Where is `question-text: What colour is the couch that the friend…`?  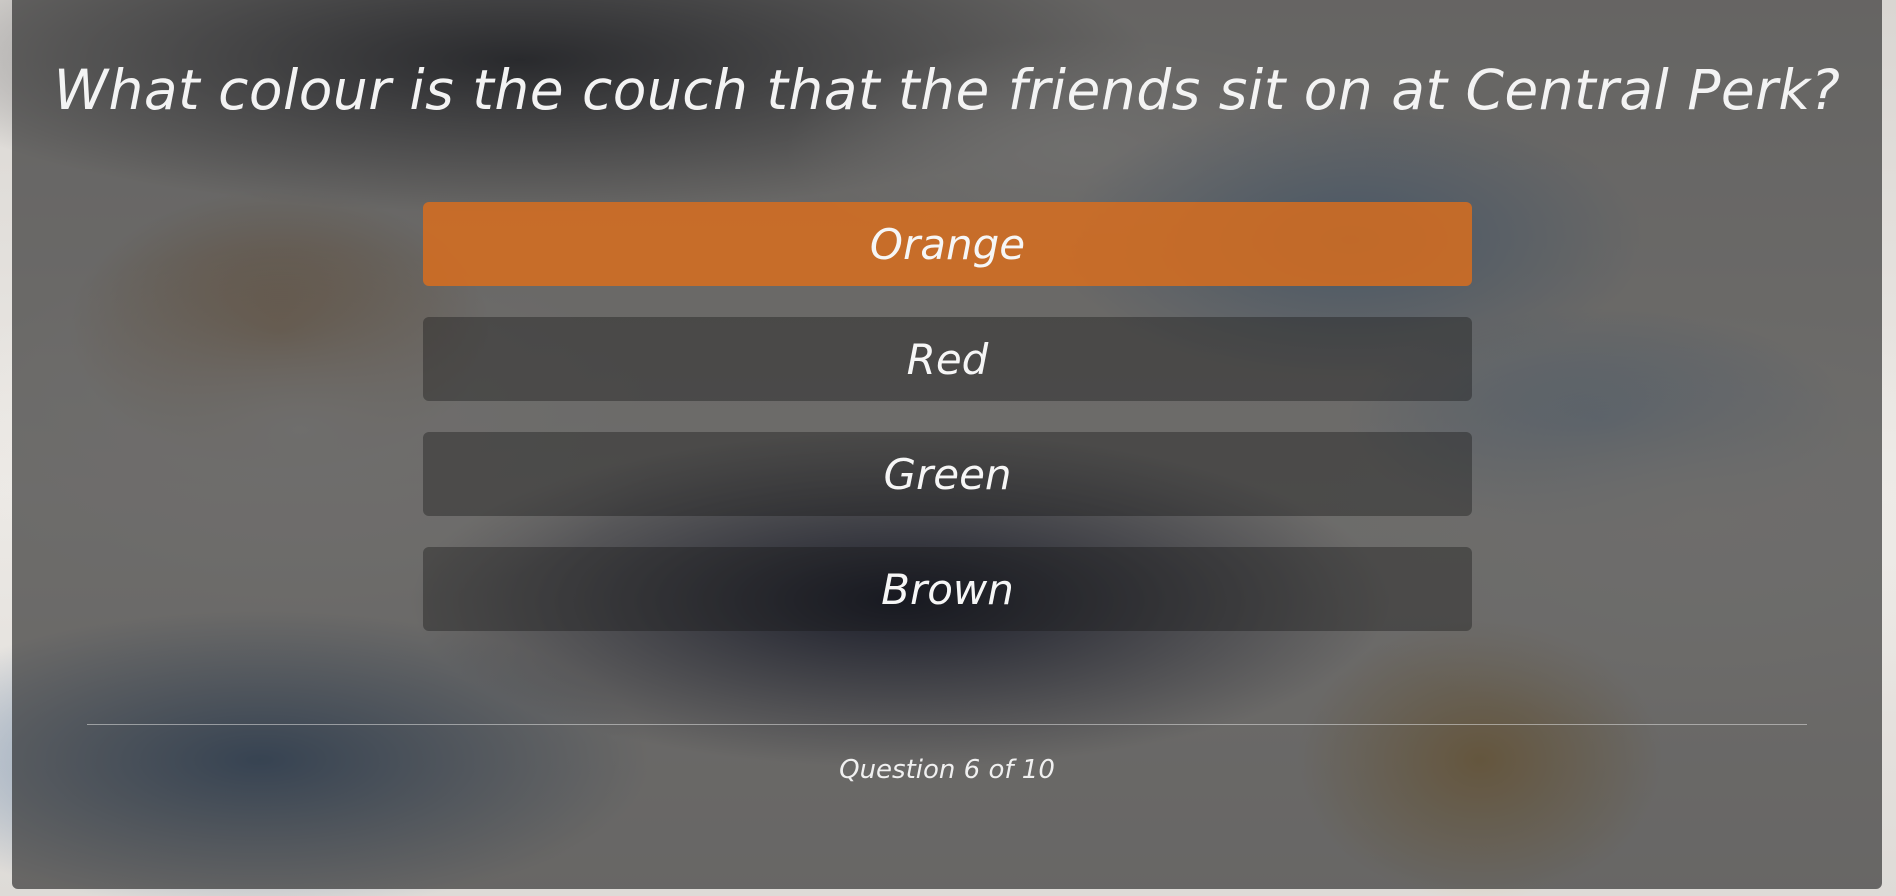
question-text: What colour is the couch that the friend… is located at coordinates (947, 90).